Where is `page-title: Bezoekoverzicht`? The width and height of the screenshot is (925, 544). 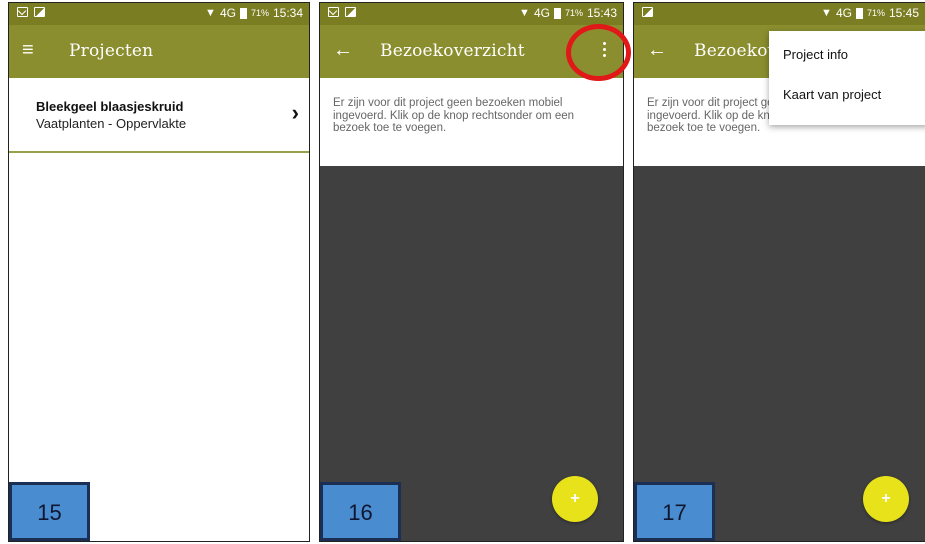 page-title: Bezoekoverzicht is located at coordinates (452, 51).